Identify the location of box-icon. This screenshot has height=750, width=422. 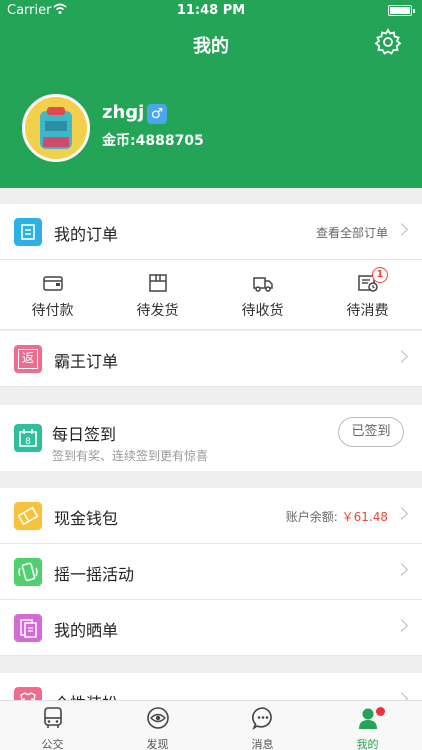
(158, 283).